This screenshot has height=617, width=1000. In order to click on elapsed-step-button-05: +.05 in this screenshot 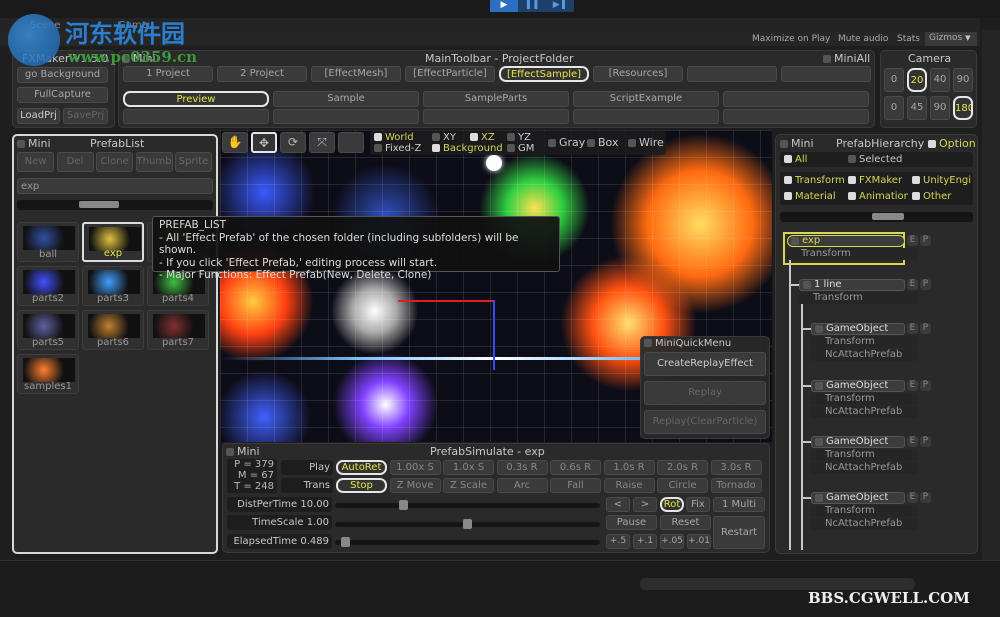, I will do `click(672, 541)`.